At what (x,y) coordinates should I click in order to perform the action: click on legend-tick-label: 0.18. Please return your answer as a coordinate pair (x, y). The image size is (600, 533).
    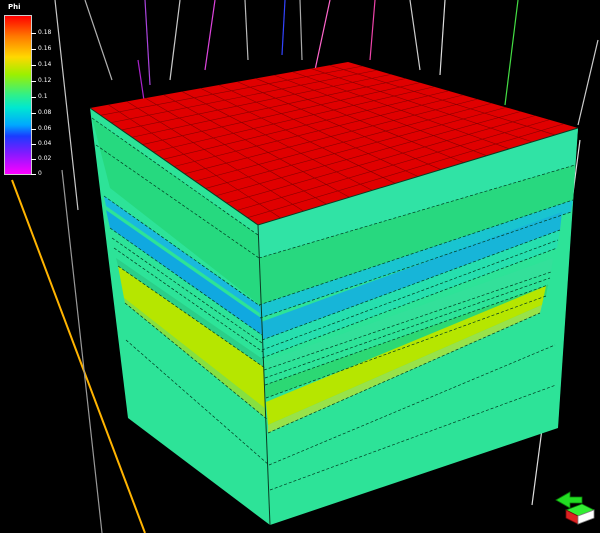
    Looking at the image, I should click on (45, 32).